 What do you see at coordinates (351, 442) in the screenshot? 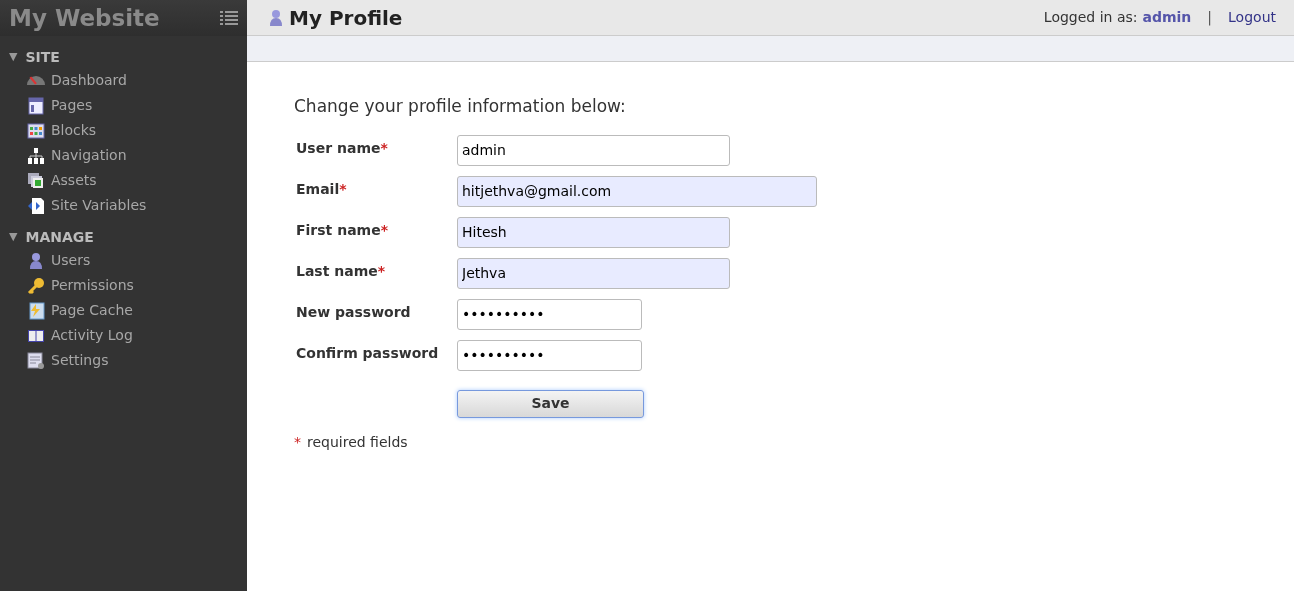
I see `required-note: * required fields` at bounding box center [351, 442].